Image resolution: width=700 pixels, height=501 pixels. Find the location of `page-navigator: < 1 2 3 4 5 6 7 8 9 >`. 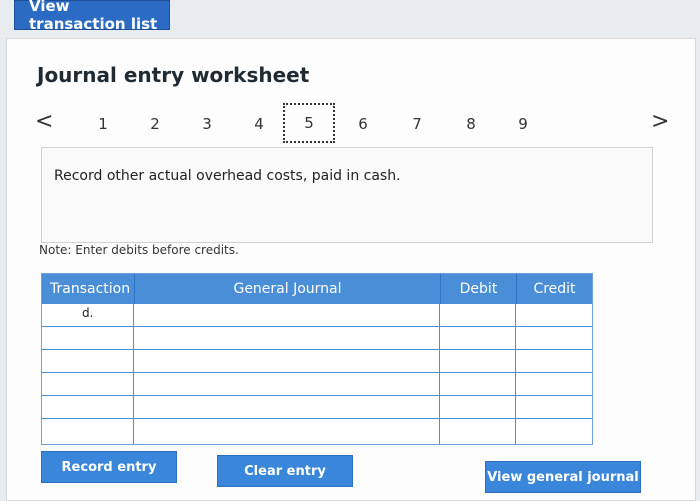

page-navigator: < 1 2 3 4 5 6 7 8 9 > is located at coordinates (351, 123).